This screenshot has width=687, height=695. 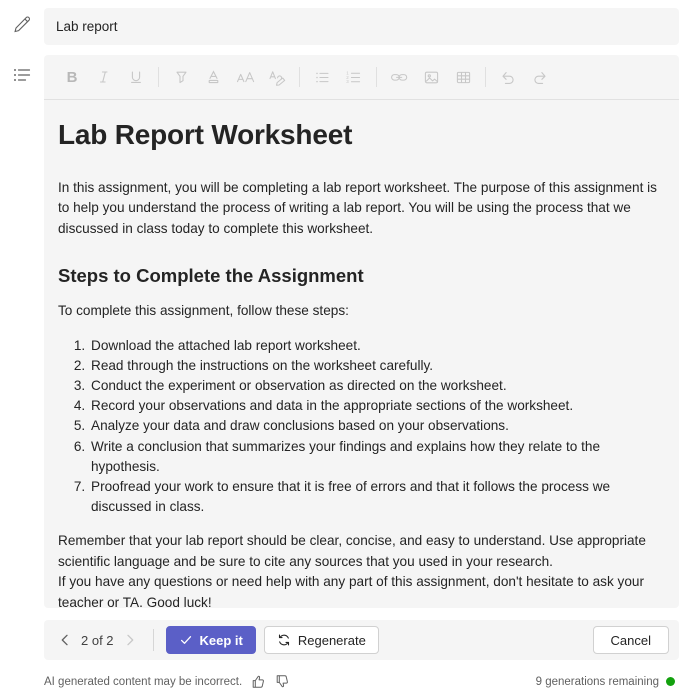 What do you see at coordinates (72, 77) in the screenshot?
I see `bold-icon: B` at bounding box center [72, 77].